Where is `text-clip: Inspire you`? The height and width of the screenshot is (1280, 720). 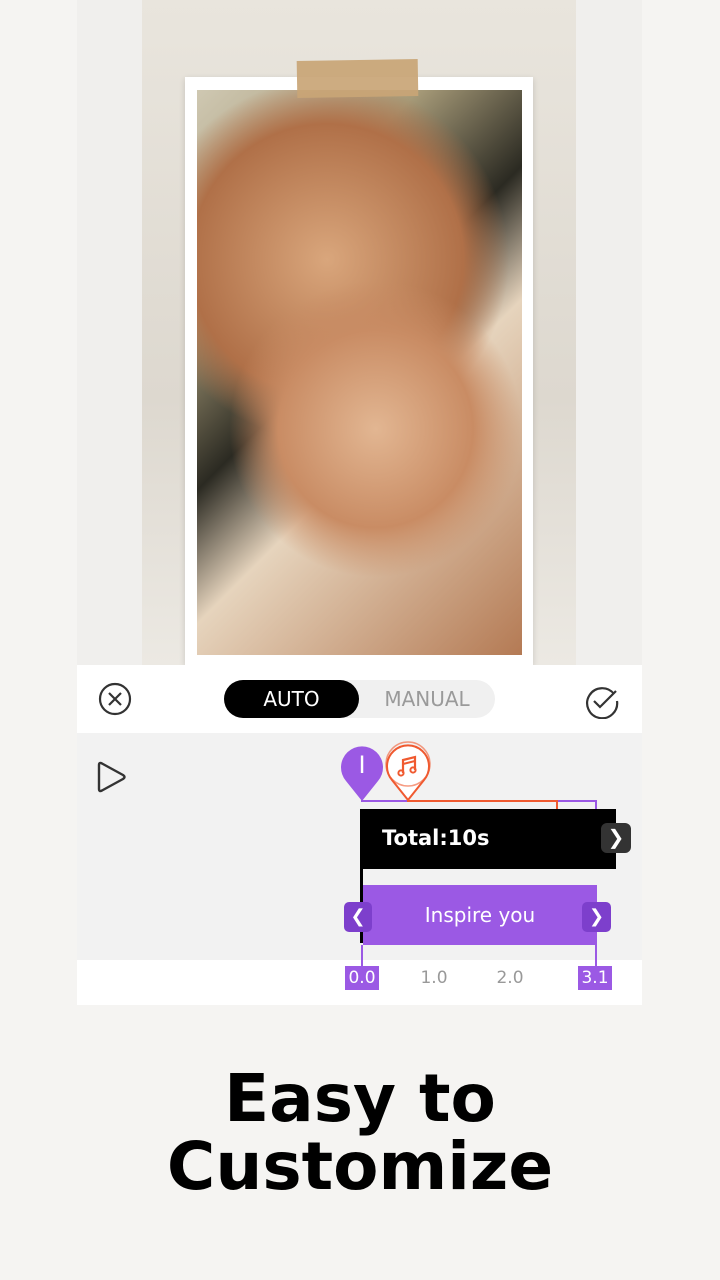
text-clip: Inspire you is located at coordinates (480, 915).